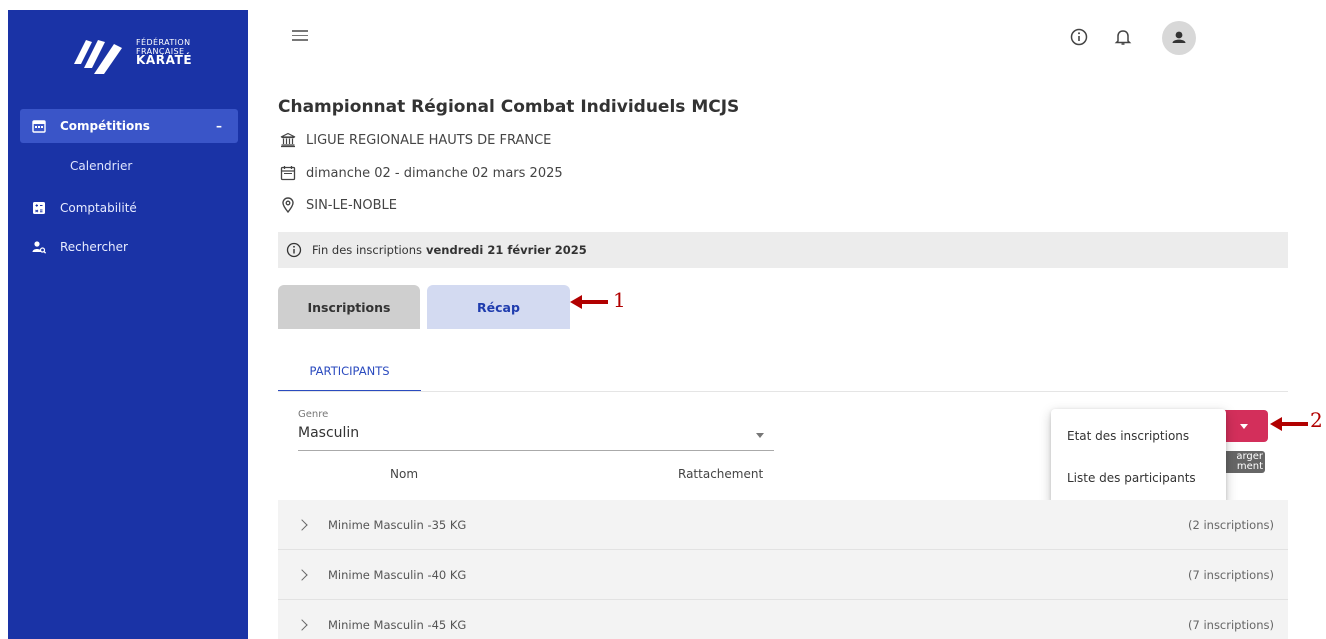  Describe the element at coordinates (397, 574) in the screenshot. I see `category-label: Minime Masculin -40 KG` at that location.